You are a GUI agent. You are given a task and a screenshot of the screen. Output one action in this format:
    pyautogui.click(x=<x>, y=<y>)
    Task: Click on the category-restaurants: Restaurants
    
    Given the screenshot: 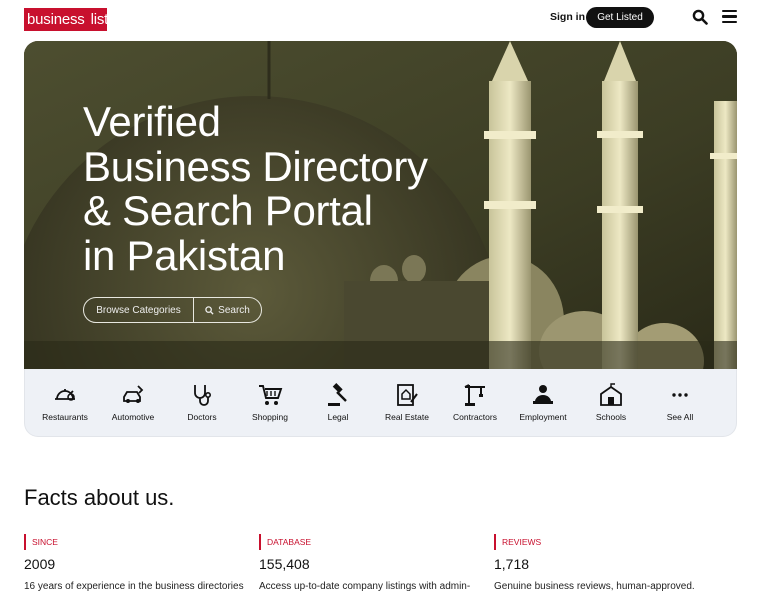 What is the action you would take?
    pyautogui.click(x=65, y=402)
    